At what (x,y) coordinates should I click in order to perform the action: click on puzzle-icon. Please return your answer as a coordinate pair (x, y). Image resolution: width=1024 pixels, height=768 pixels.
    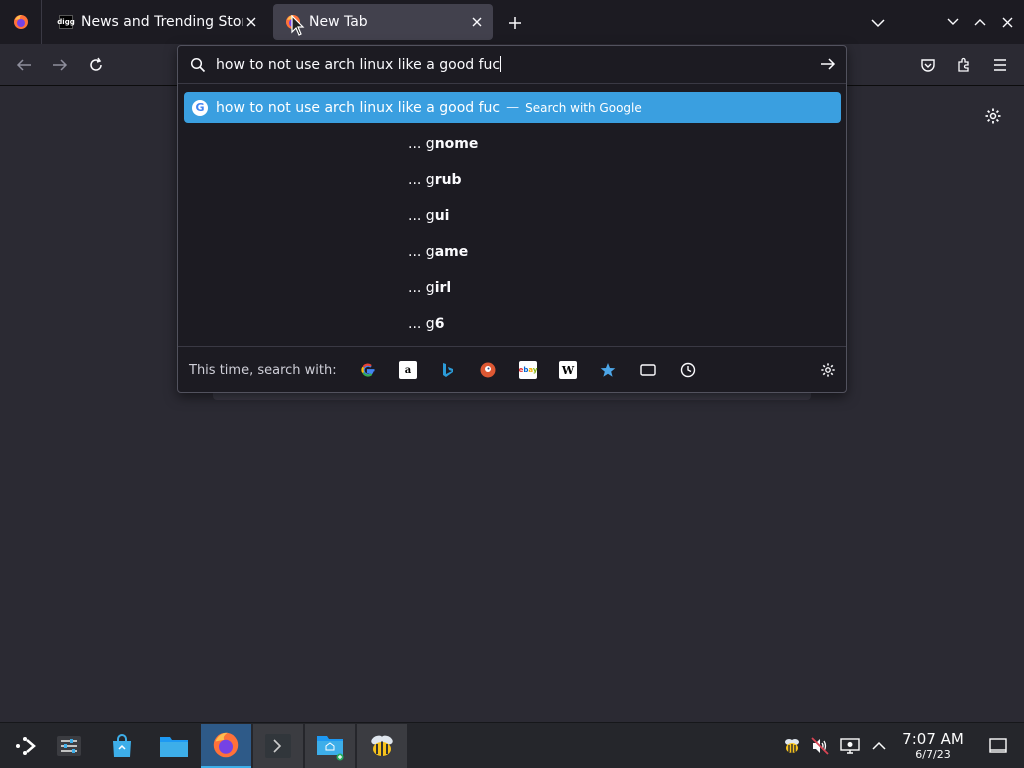
    Looking at the image, I should click on (963, 64).